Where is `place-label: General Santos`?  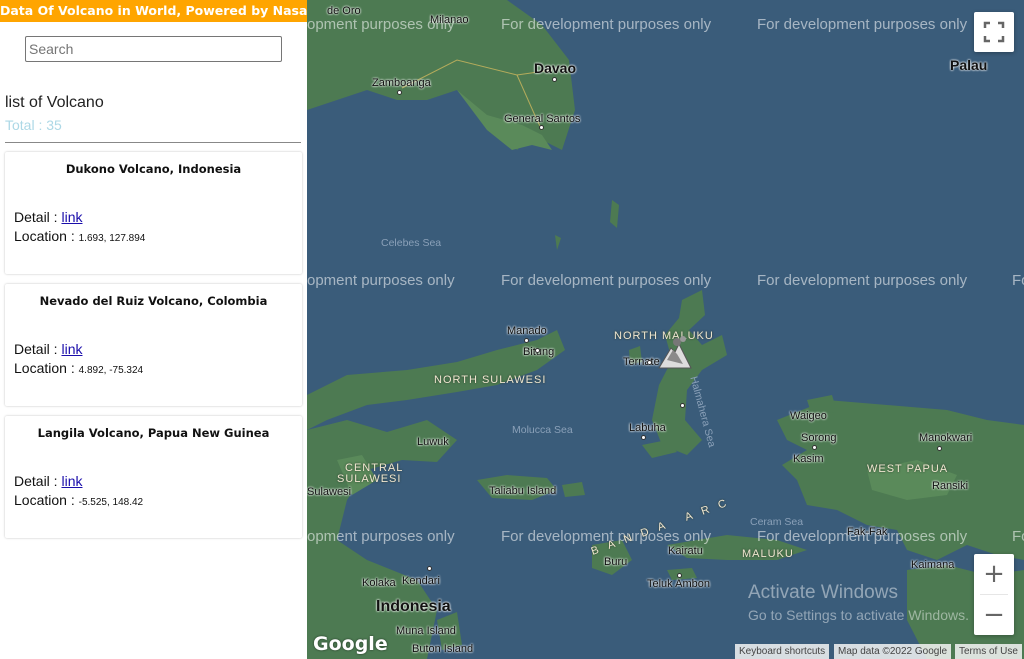
place-label: General Santos is located at coordinates (542, 119).